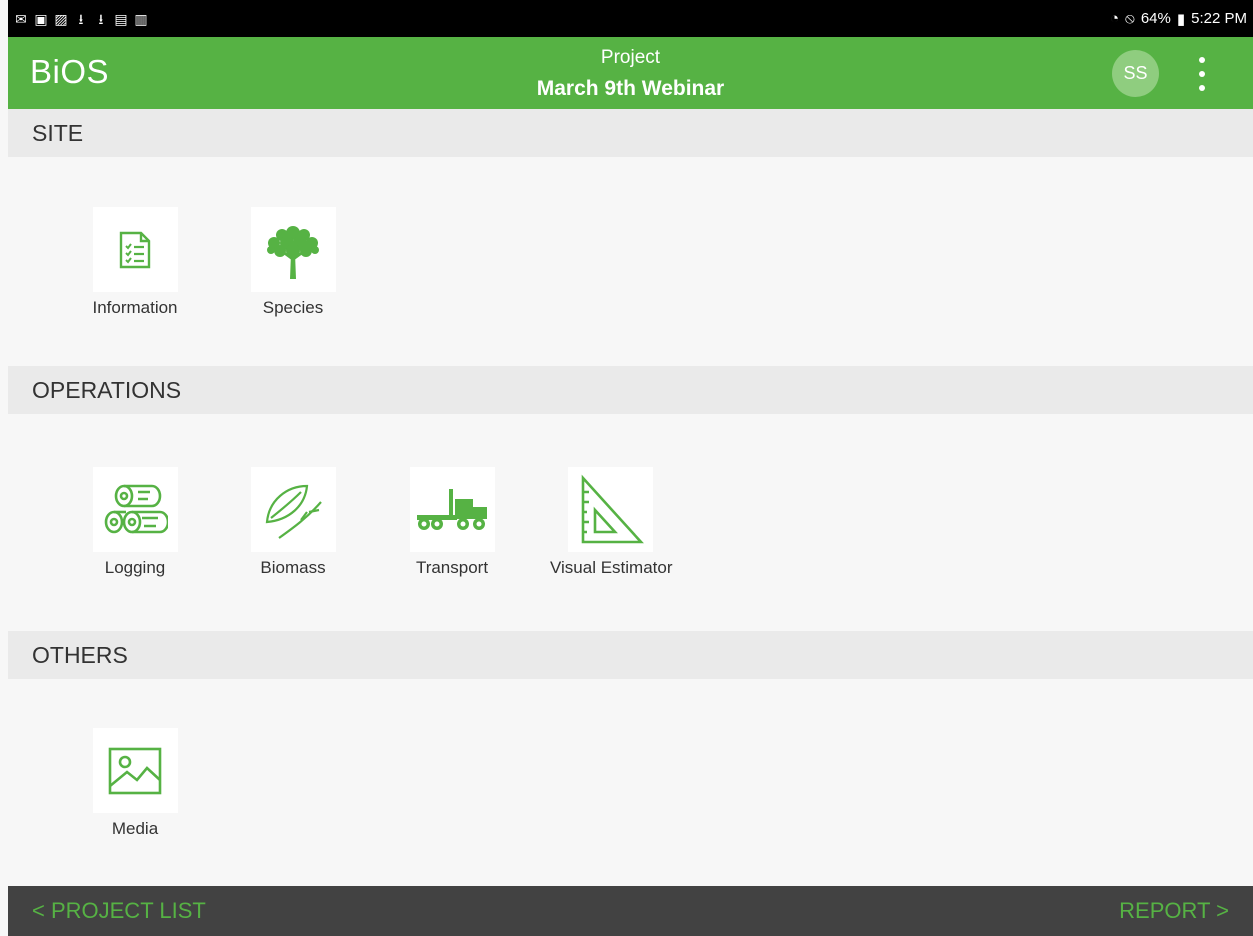  What do you see at coordinates (1114, 18) in the screenshot?
I see `wifi-icon: ◔` at bounding box center [1114, 18].